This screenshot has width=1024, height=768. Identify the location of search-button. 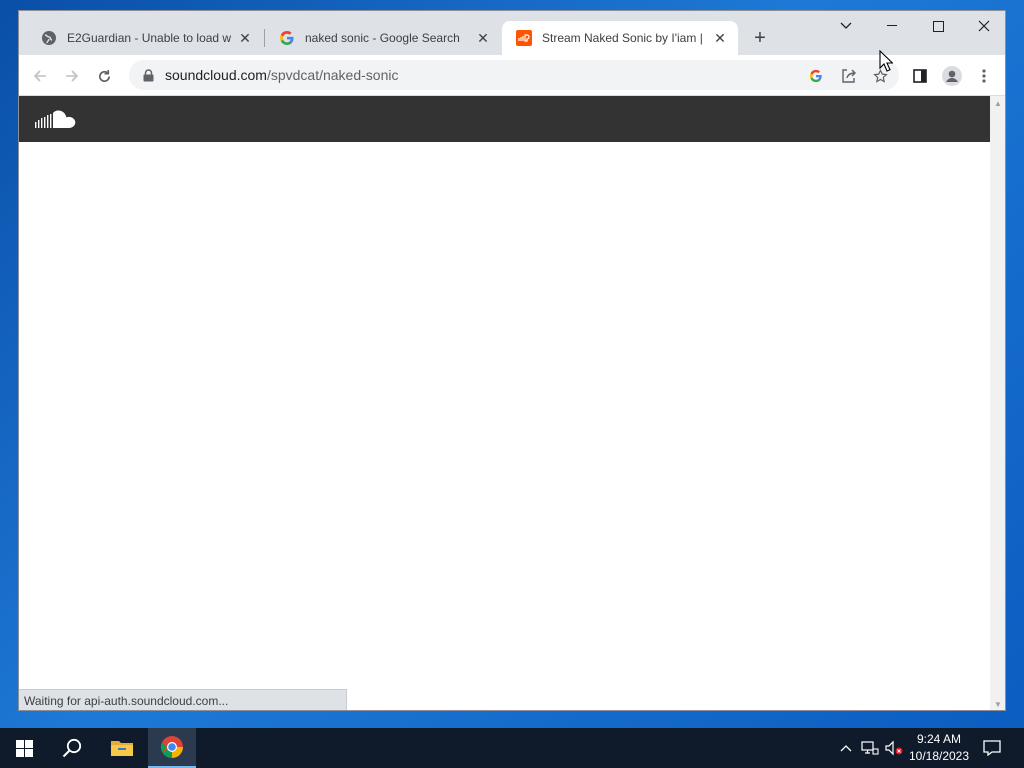
(72, 748).